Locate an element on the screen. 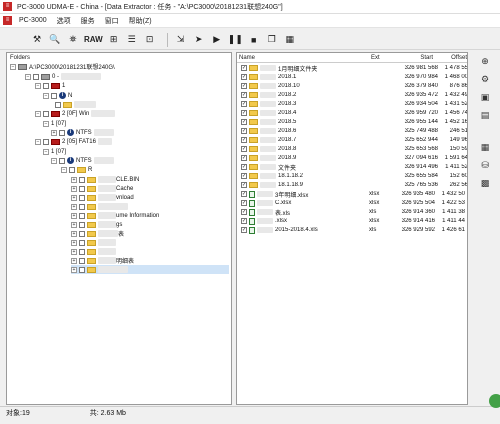 The image size is (500, 424). grid-icon: ▦ is located at coordinates (485, 148).